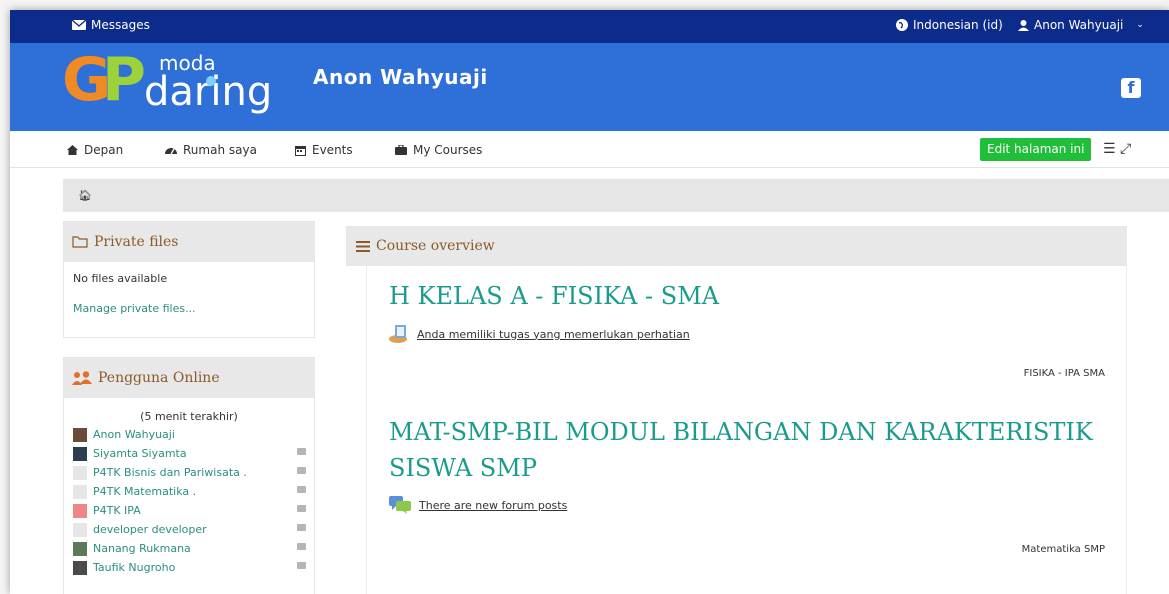 The image size is (1169, 594). I want to click on calendar-icon, so click(300, 150).